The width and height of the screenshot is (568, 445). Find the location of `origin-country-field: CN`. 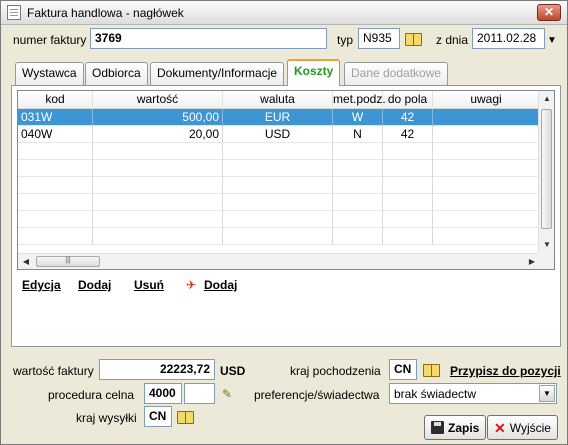

origin-country-field: CN is located at coordinates (403, 369).